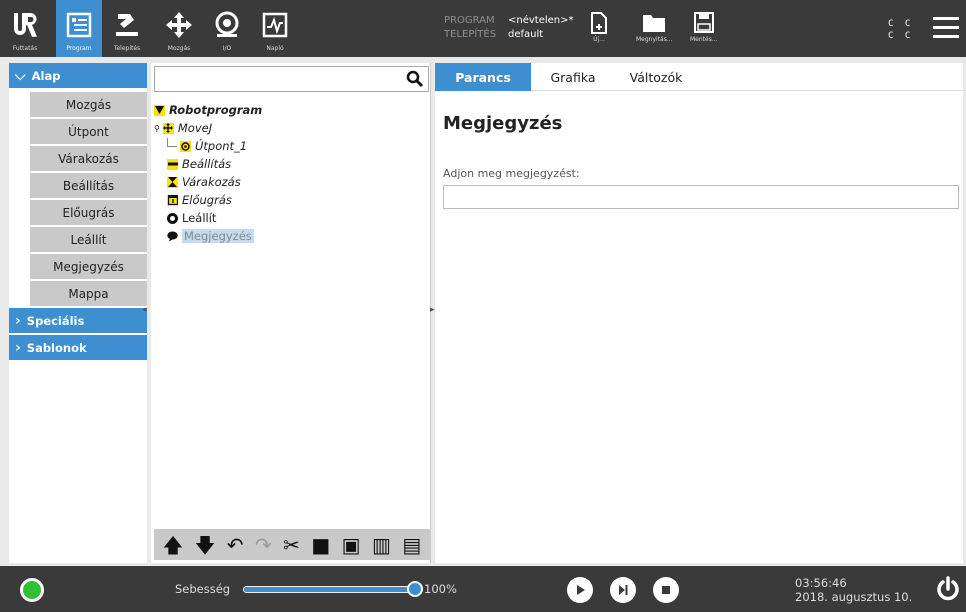 This screenshot has width=966, height=612. What do you see at coordinates (172, 200) in the screenshot?
I see `popup-icon` at bounding box center [172, 200].